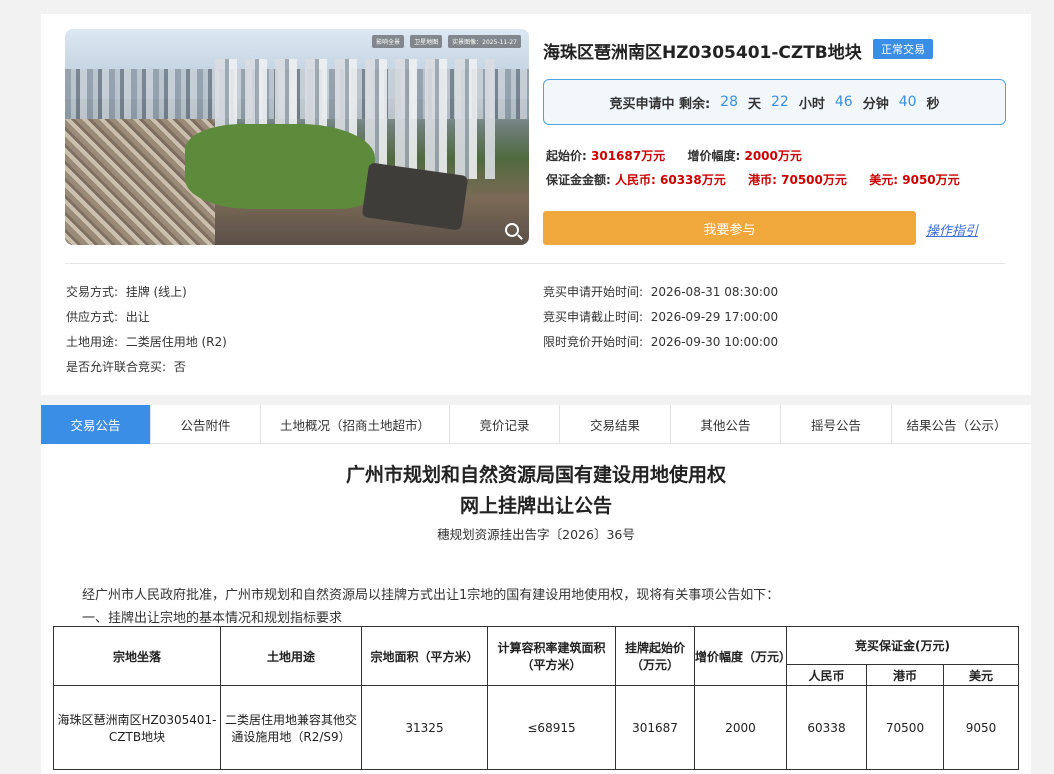 This screenshot has height=774, width=1054. Describe the element at coordinates (660, 104) in the screenshot. I see `countdown-label: 竞买申请中 剩余:` at that location.